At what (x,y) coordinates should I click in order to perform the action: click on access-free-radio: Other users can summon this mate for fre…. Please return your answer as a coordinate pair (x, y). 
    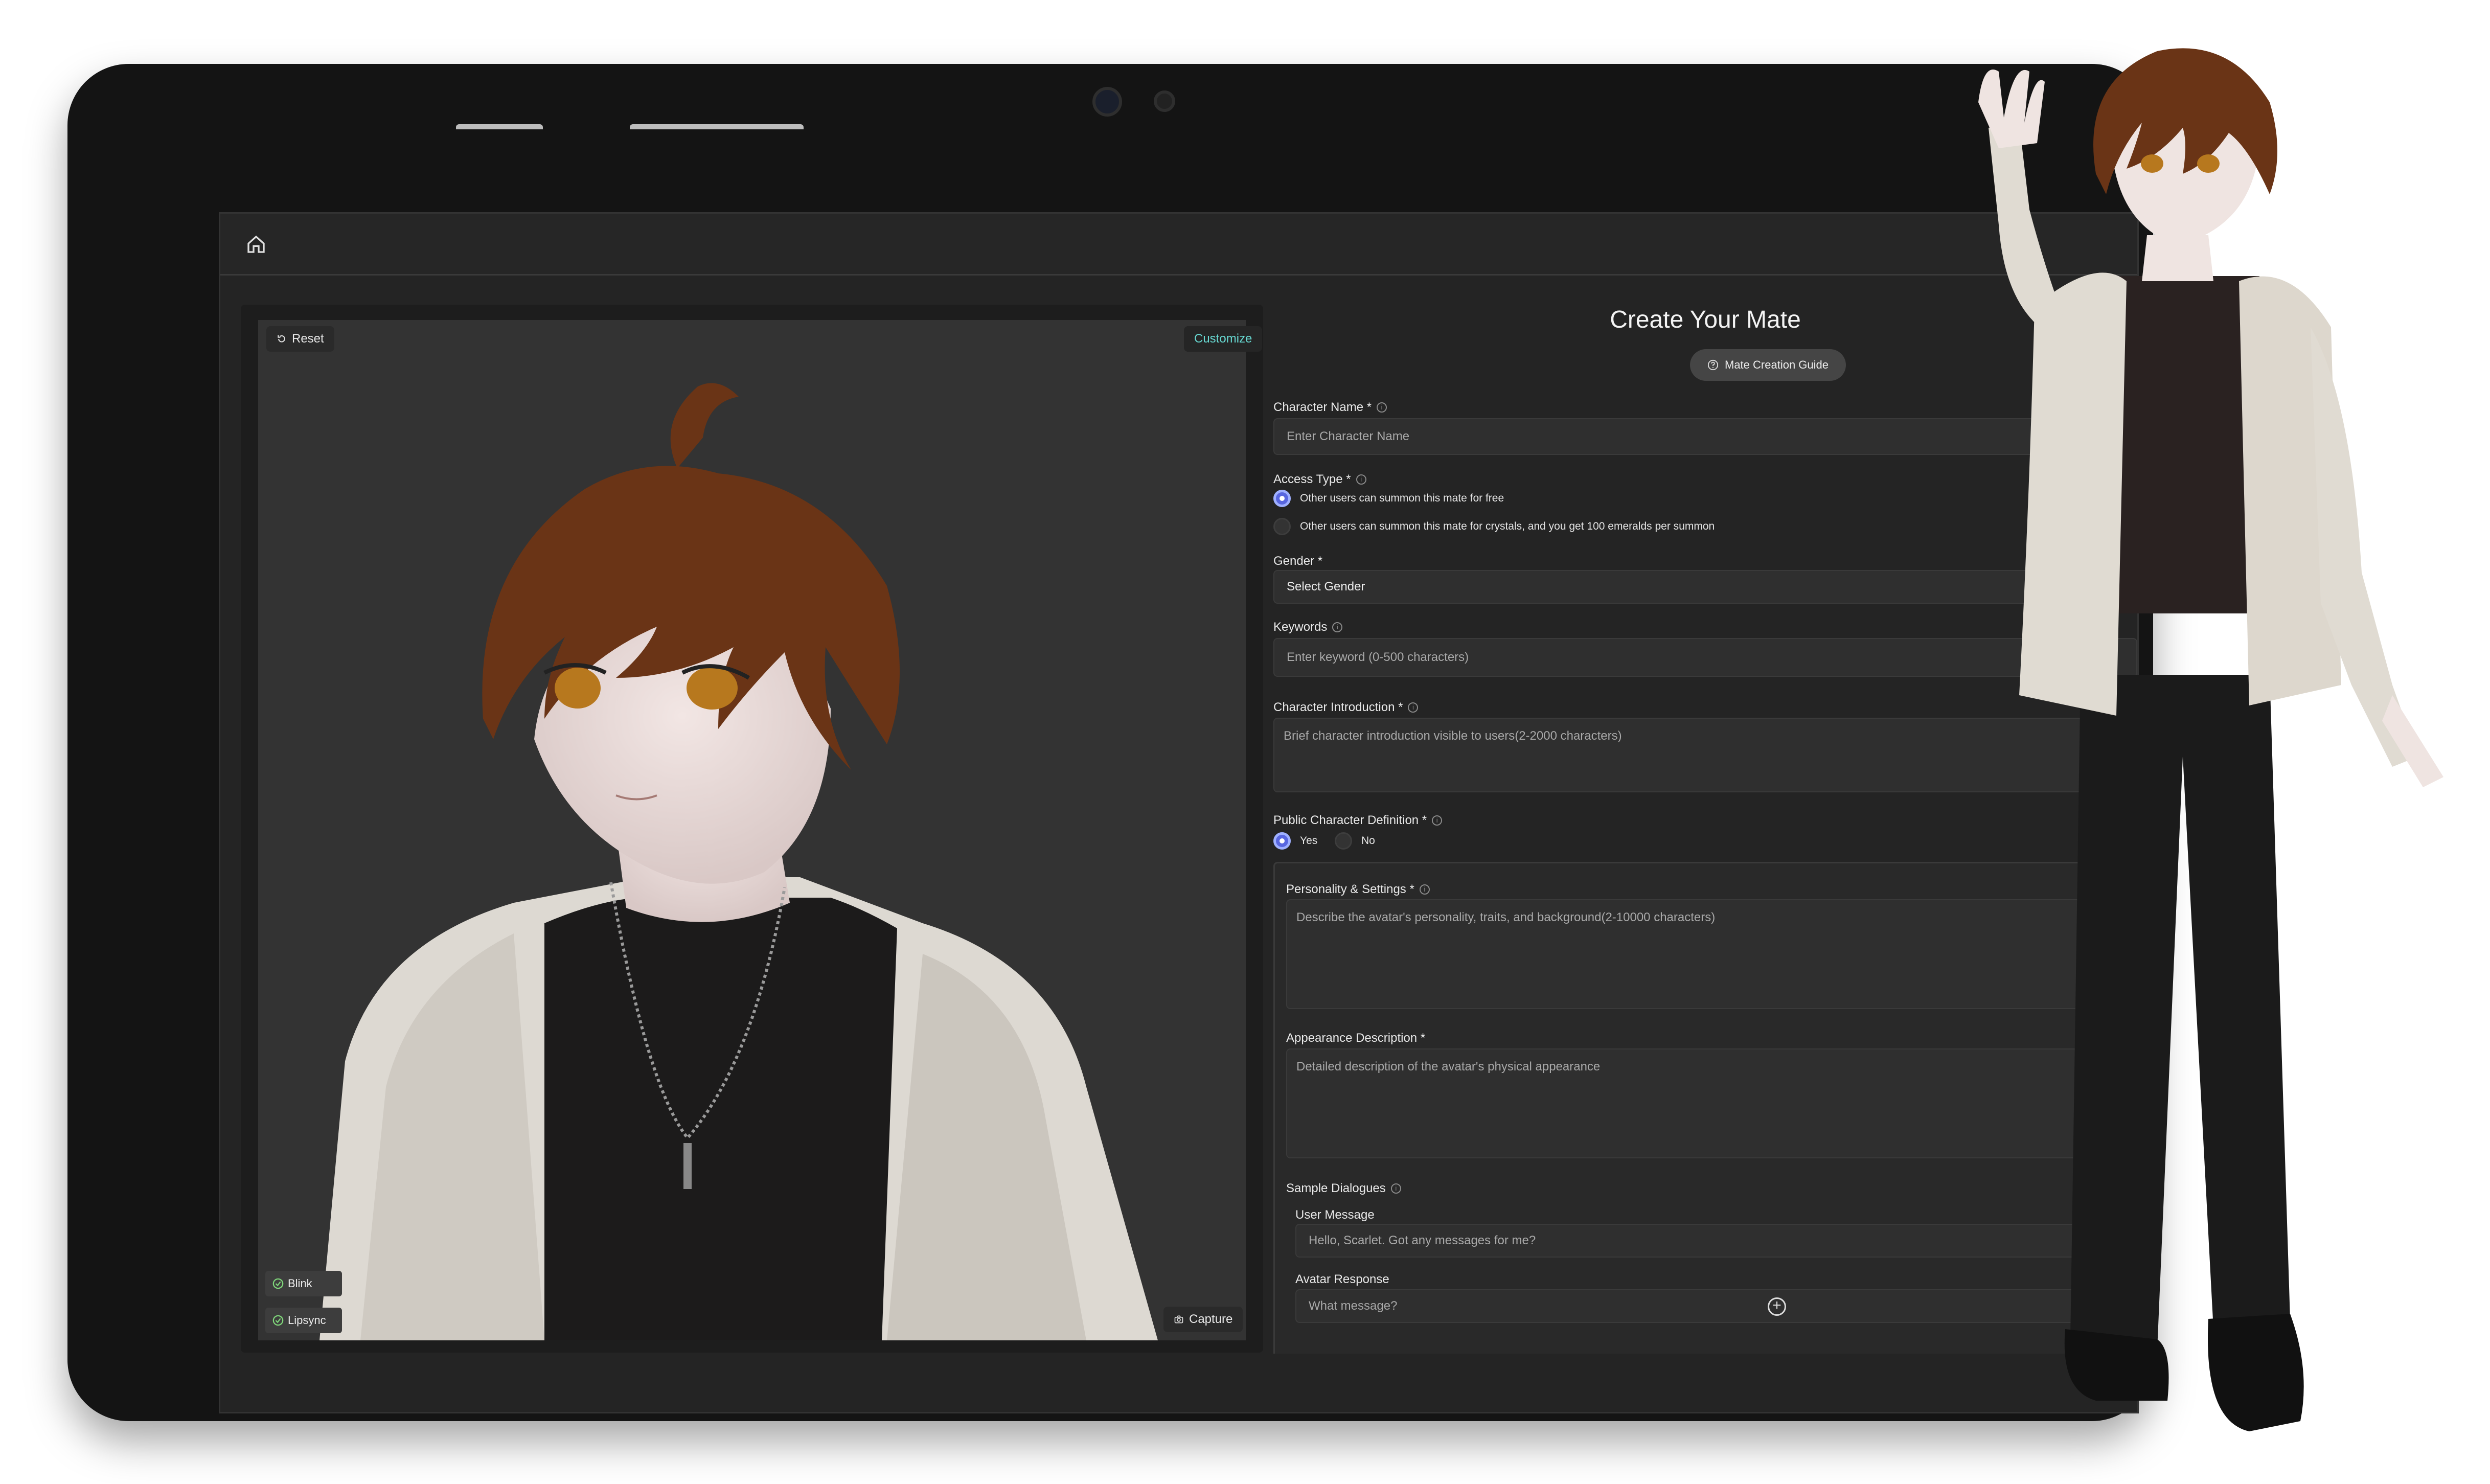
    Looking at the image, I should click on (1388, 499).